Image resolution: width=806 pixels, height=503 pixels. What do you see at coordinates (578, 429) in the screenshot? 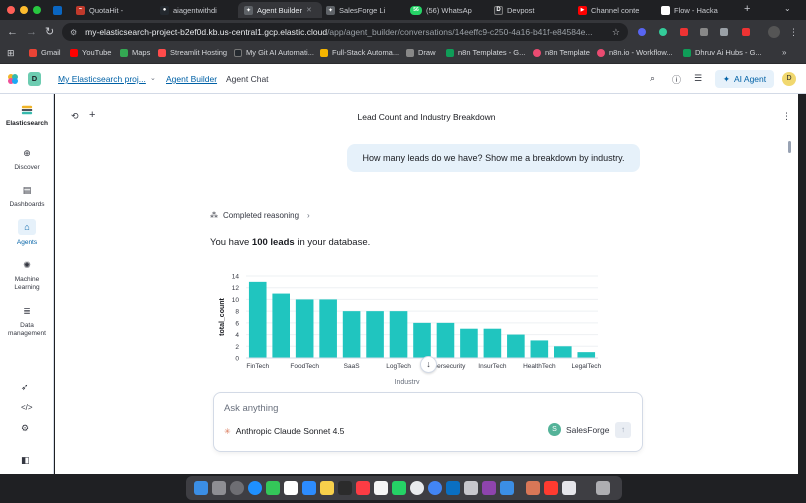
I see `agent-selector: S SalesForge` at bounding box center [578, 429].